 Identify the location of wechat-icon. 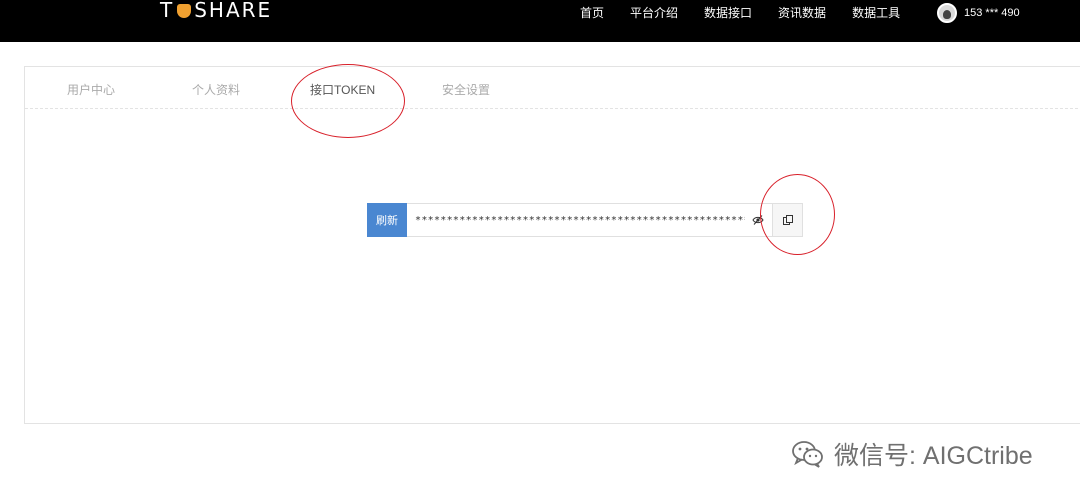
(807, 454).